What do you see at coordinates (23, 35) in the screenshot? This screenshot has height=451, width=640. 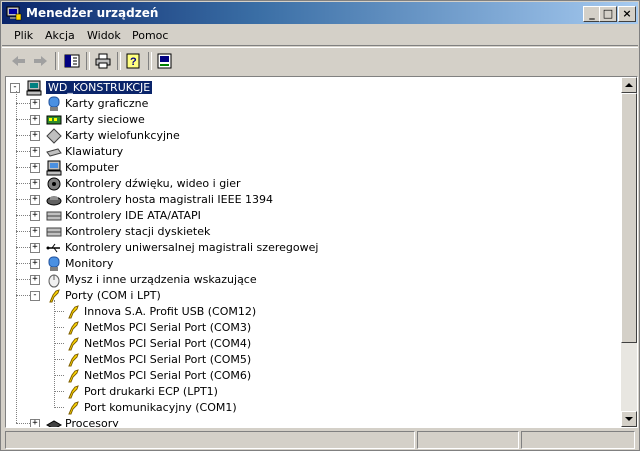 I see `menu-plik: Plik` at bounding box center [23, 35].